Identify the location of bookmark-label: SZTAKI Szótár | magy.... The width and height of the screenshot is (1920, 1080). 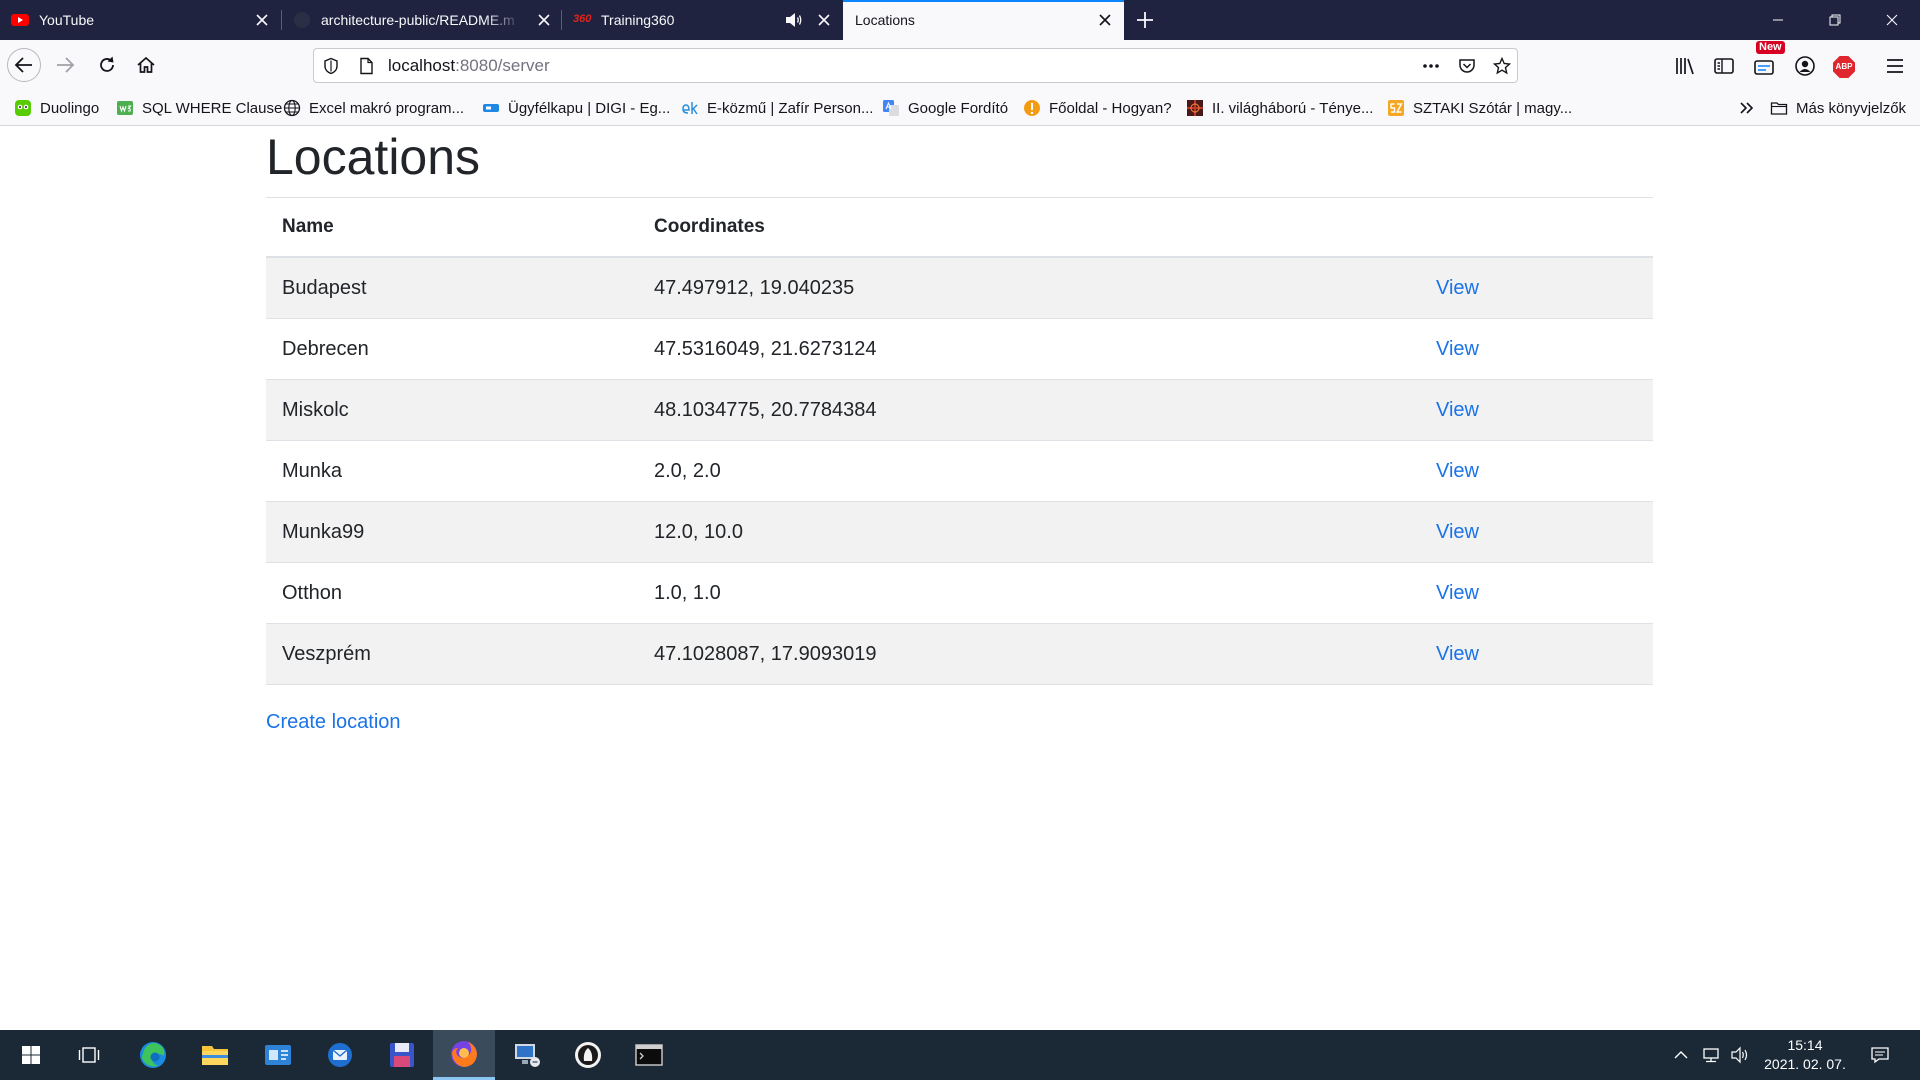
(1493, 108).